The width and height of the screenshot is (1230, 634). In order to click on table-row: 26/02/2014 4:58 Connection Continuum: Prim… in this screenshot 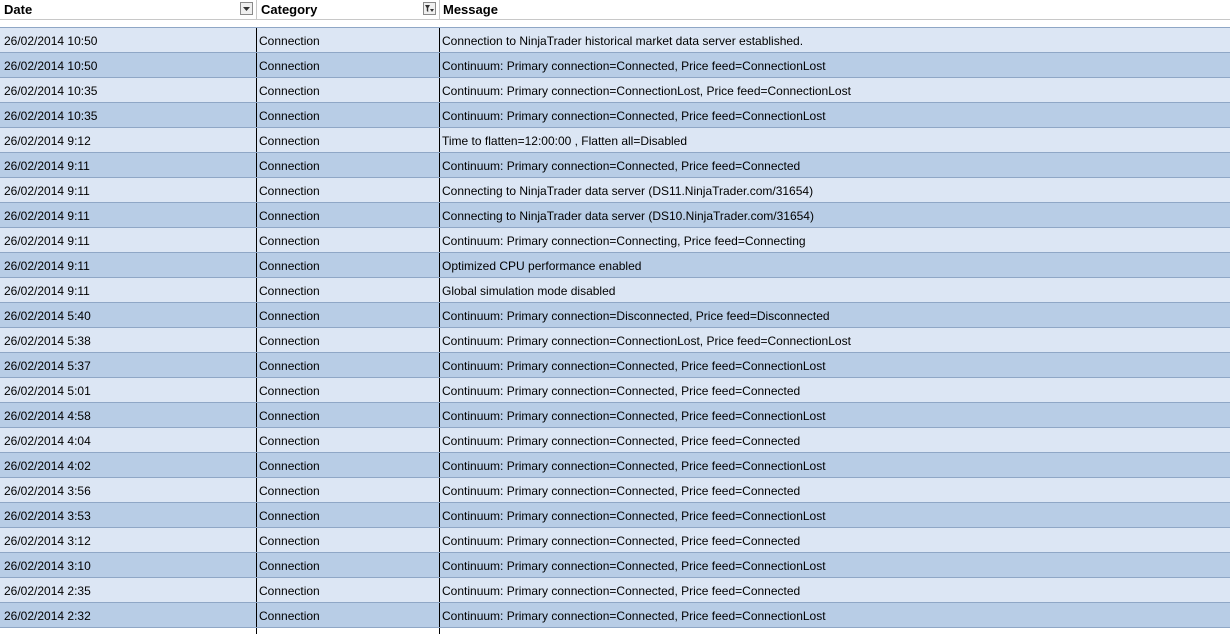, I will do `click(615, 414)`.